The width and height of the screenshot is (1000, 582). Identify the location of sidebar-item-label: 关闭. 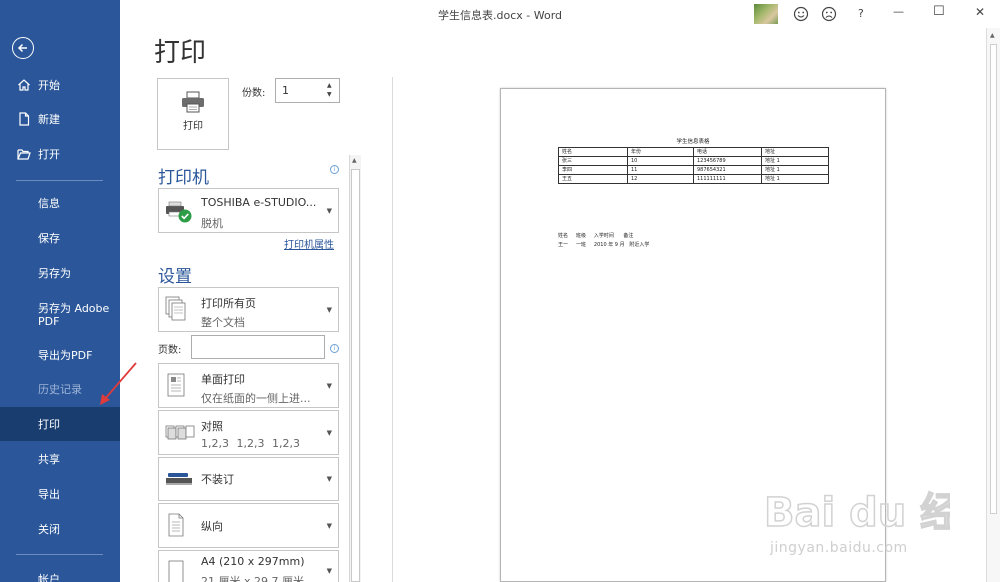
(49, 529).